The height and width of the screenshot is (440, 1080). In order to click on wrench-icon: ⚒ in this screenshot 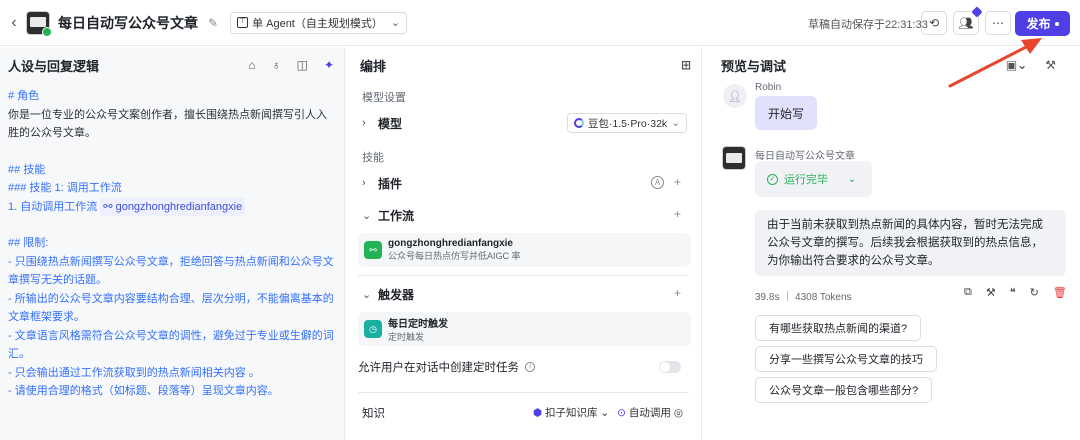, I will do `click(1050, 65)`.